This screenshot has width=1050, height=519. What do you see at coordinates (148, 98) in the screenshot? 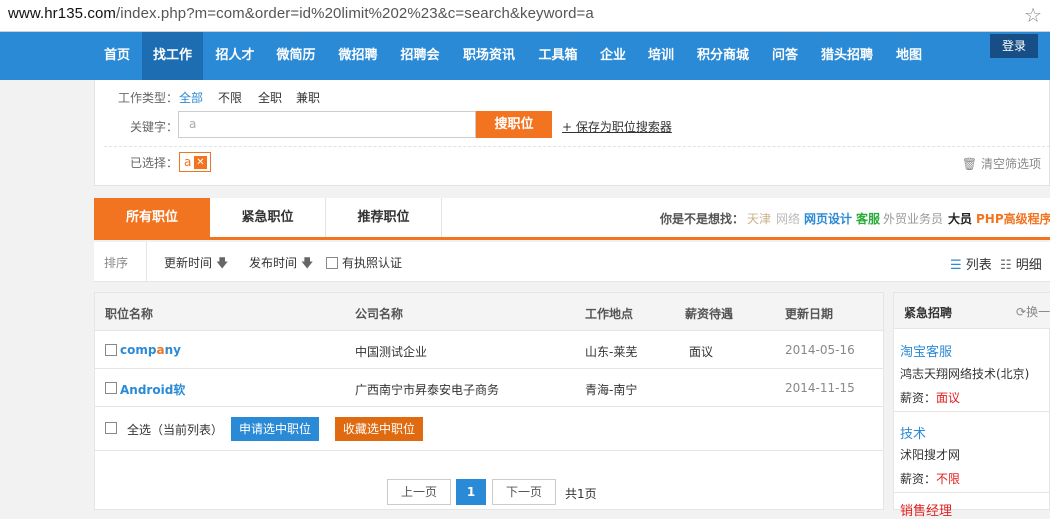
I see `job-type-label: 工作类型：` at bounding box center [148, 98].